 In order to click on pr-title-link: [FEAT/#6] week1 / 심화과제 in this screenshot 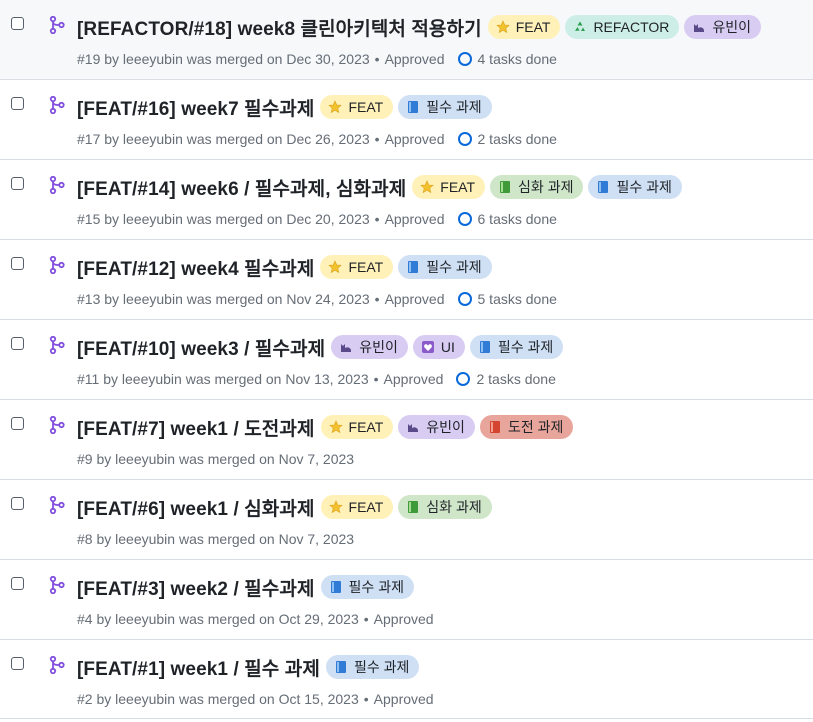, I will do `click(196, 507)`.